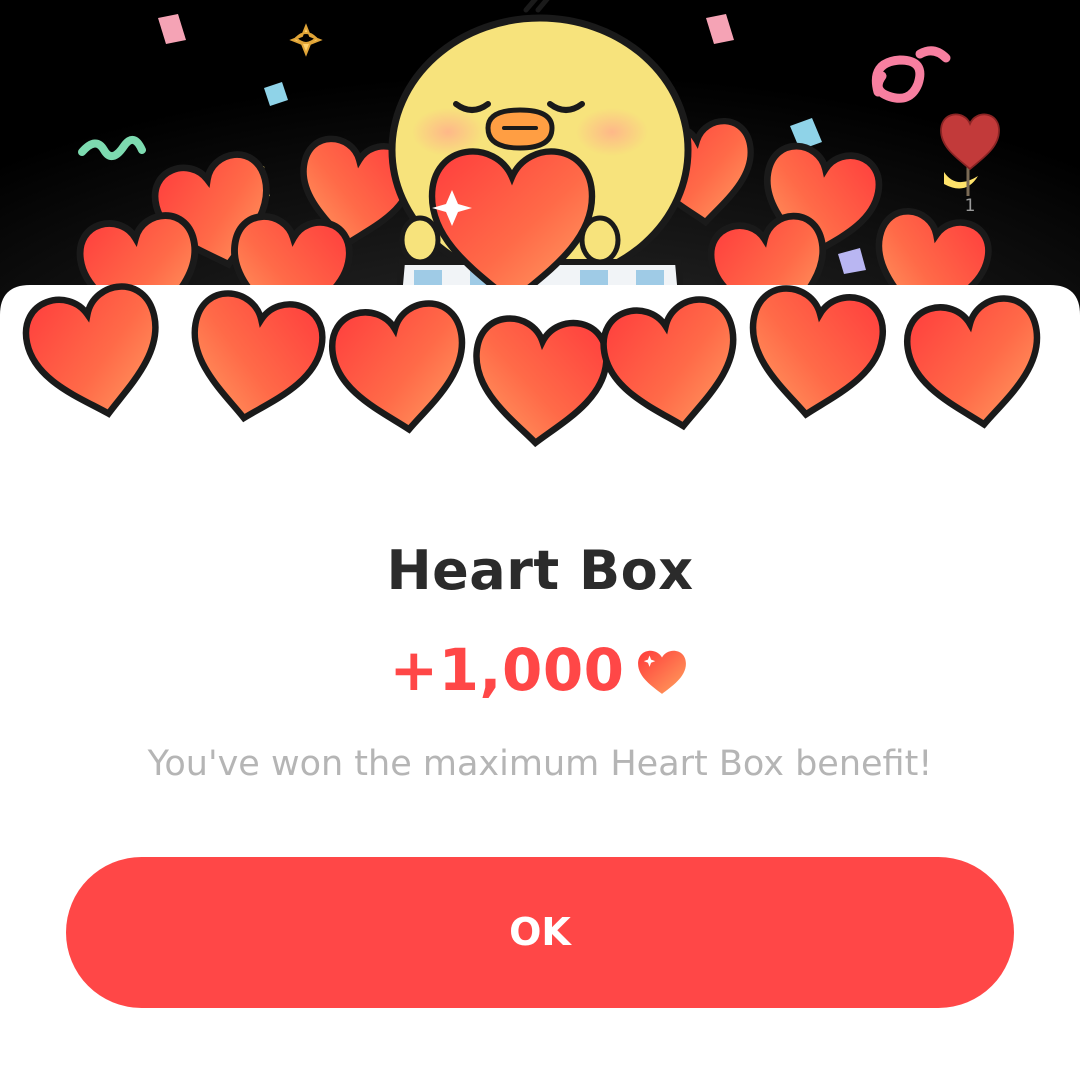 This screenshot has width=1080, height=1080. Describe the element at coordinates (540, 570) in the screenshot. I see `dialog-title: Heart Box` at that location.